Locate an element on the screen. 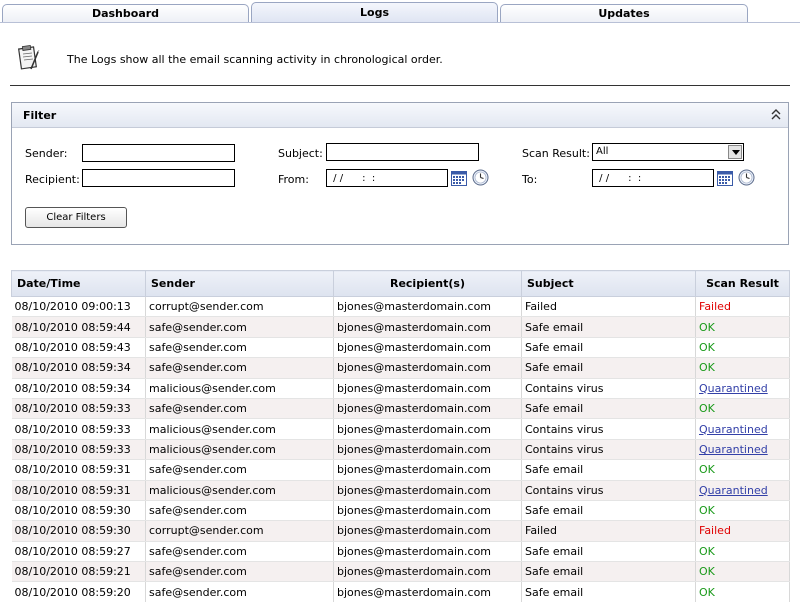  column-header-recipients: Recipient(s) is located at coordinates (427, 283).